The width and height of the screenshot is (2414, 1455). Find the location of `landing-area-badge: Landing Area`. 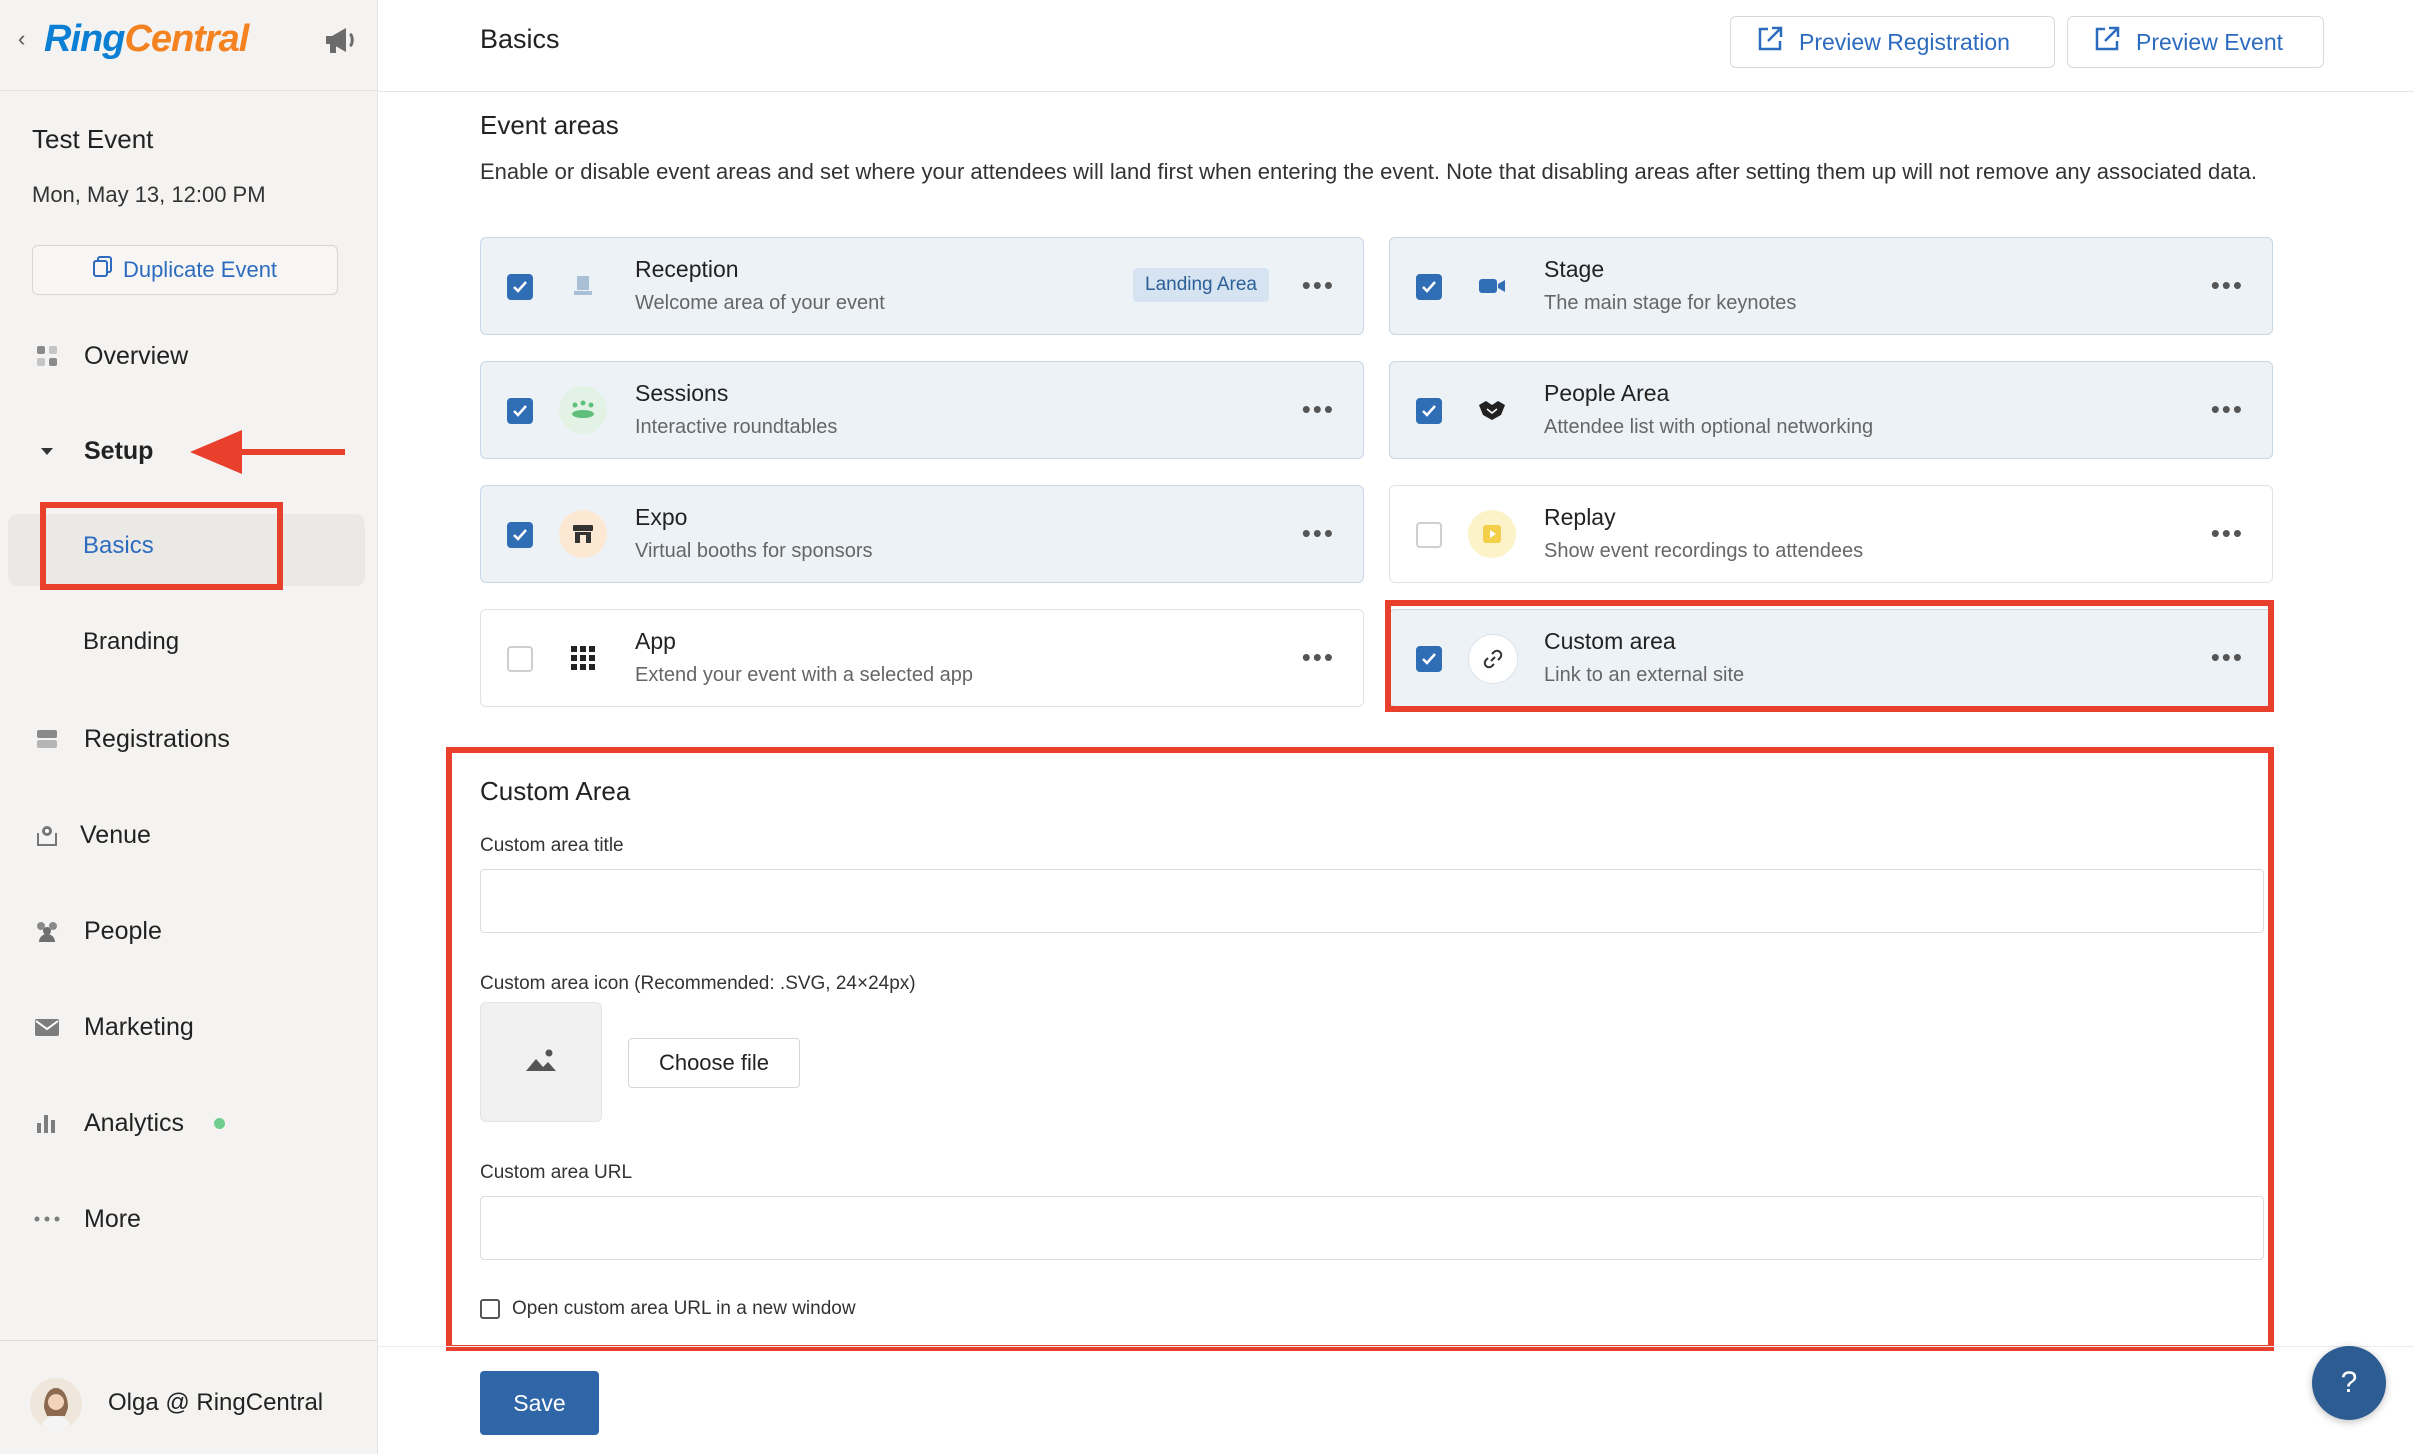

landing-area-badge: Landing Area is located at coordinates (1201, 285).